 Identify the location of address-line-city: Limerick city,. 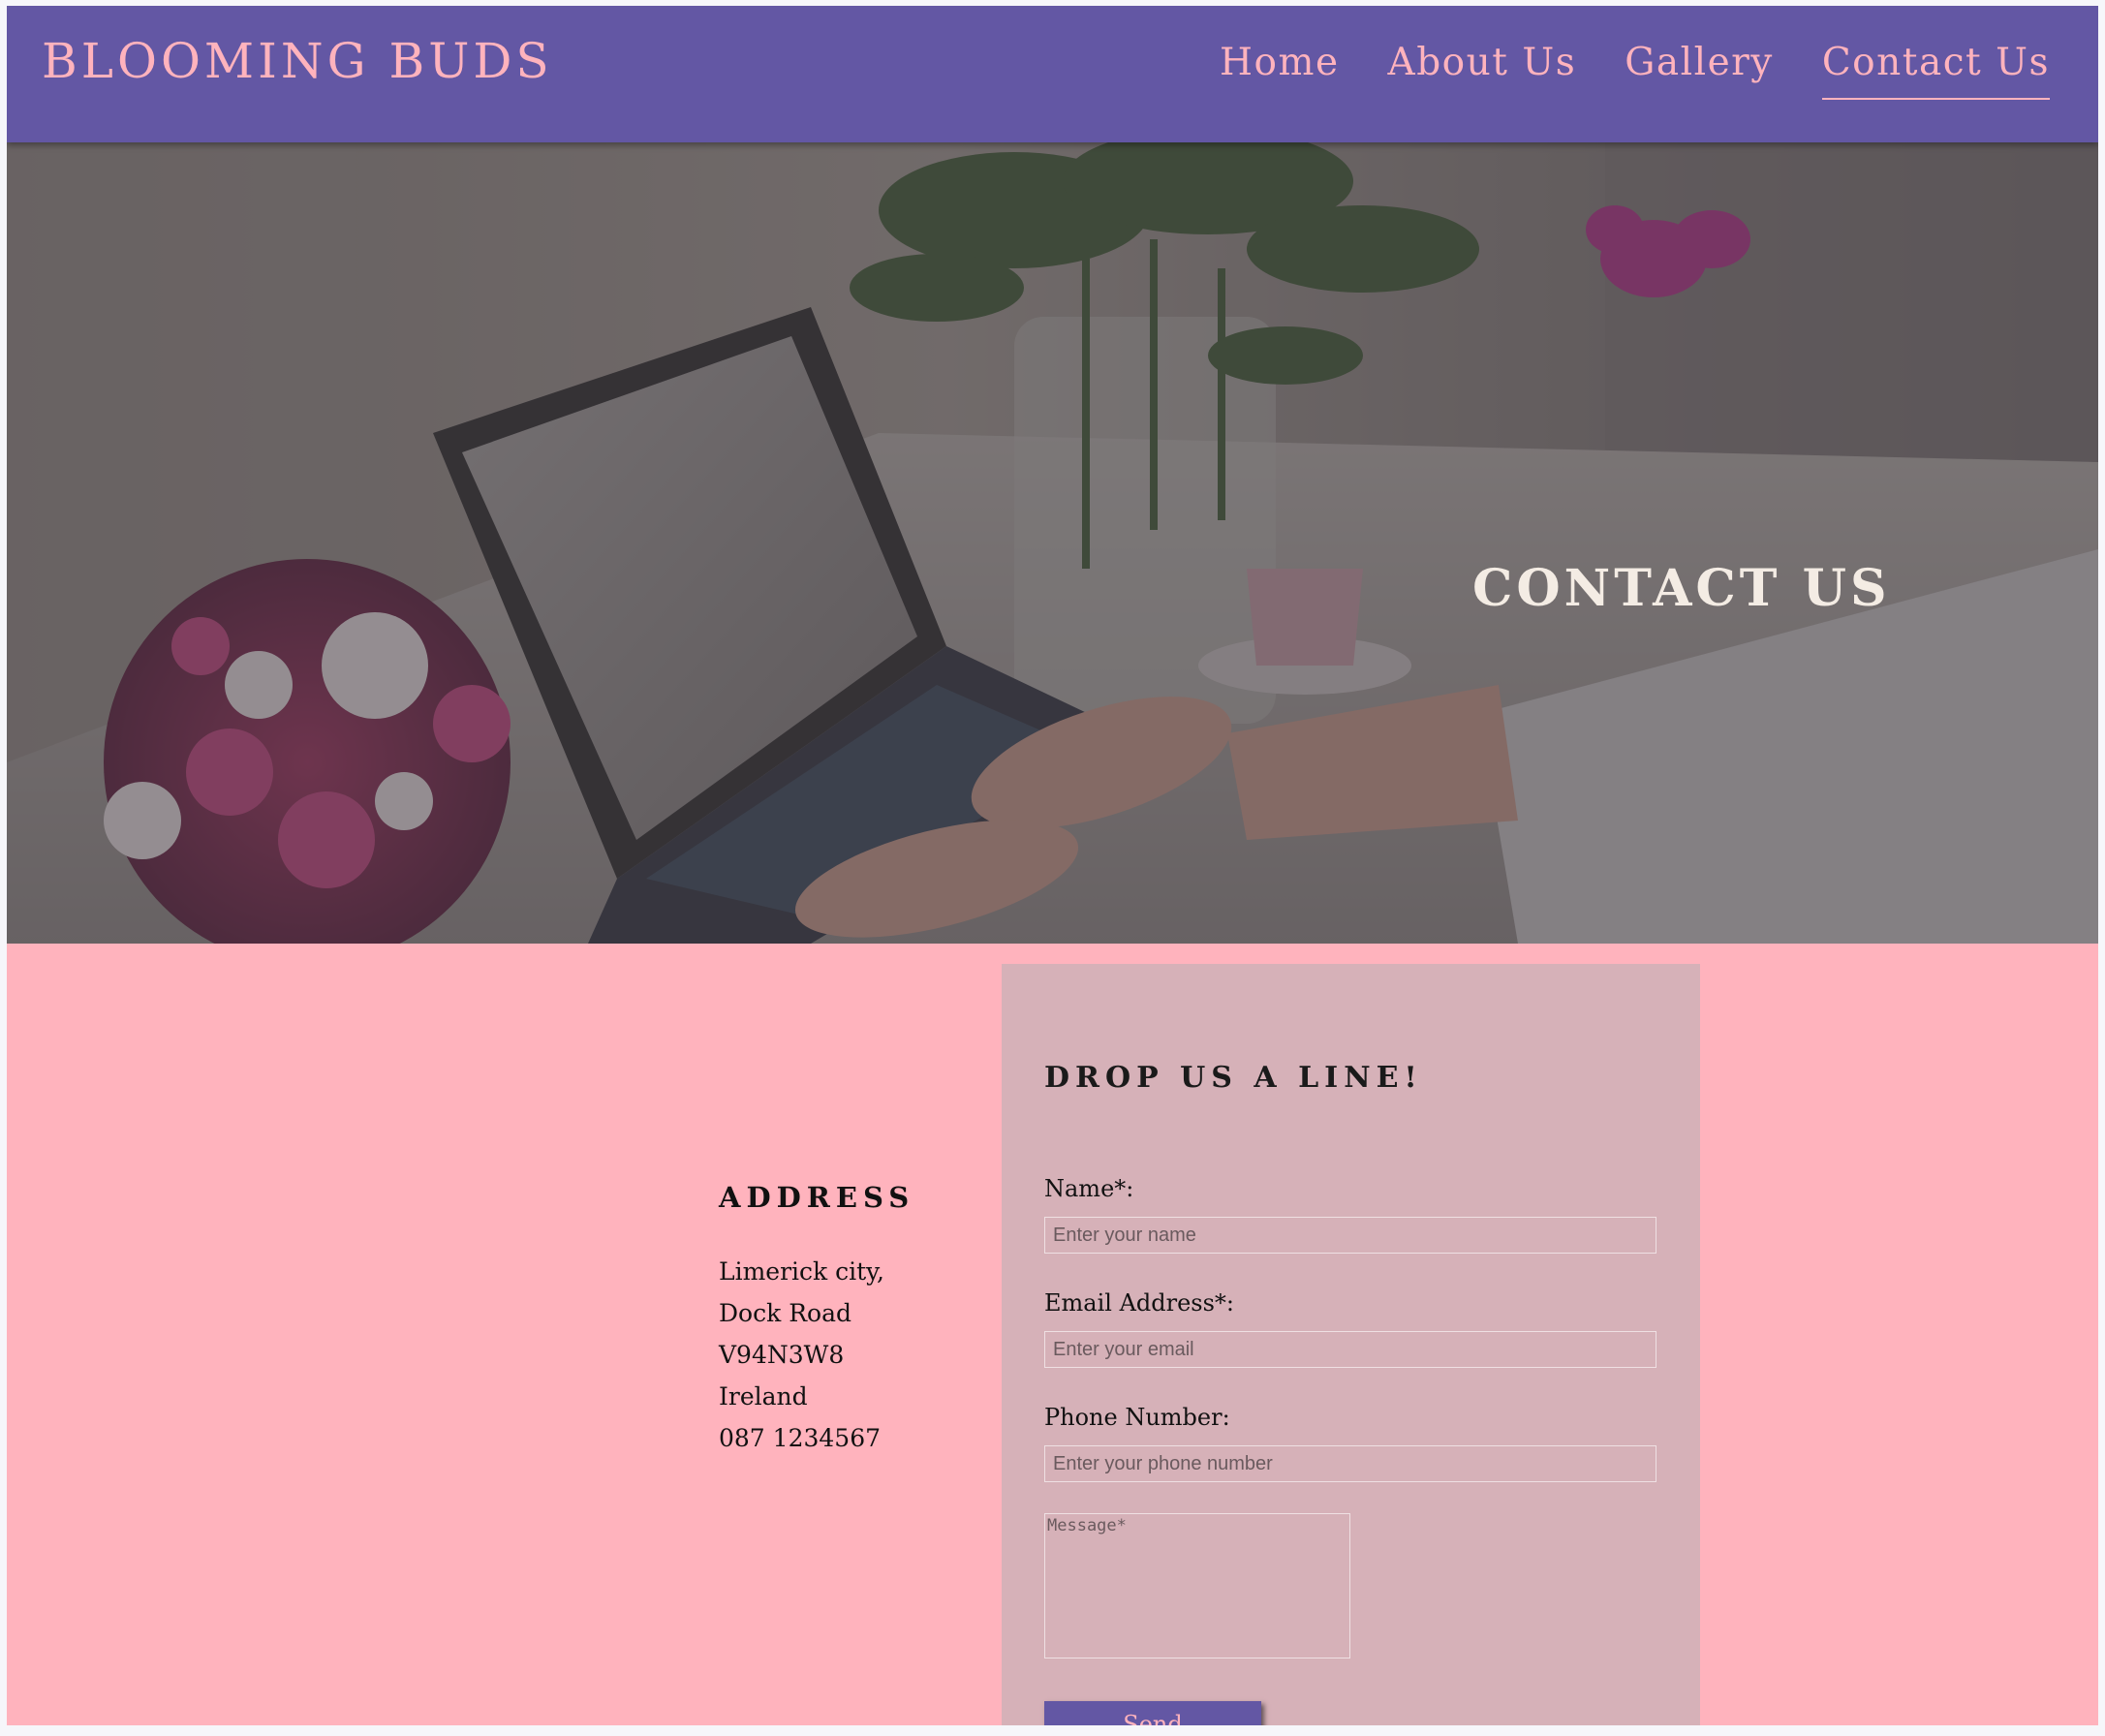
(801, 1271).